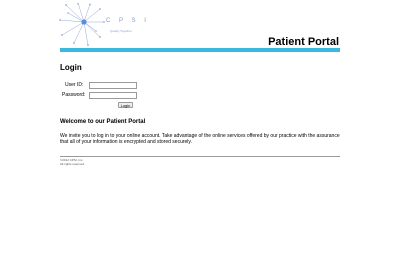 This screenshot has width=400, height=279. What do you see at coordinates (113, 85) in the screenshot?
I see `user-id-input` at bounding box center [113, 85].